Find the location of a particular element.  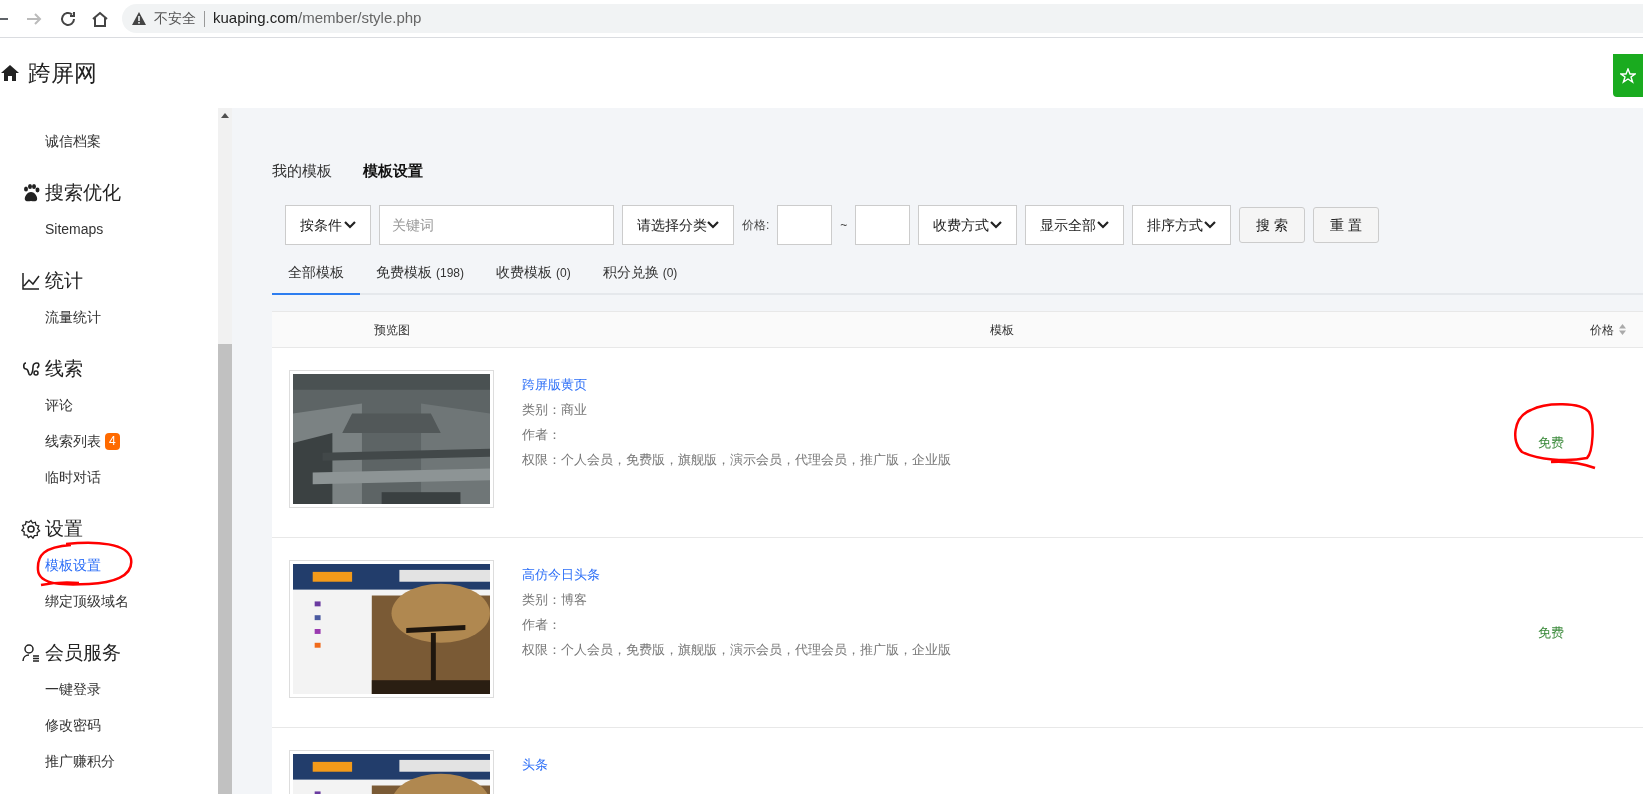

sidebar-item: Sitemaps is located at coordinates (74, 229).